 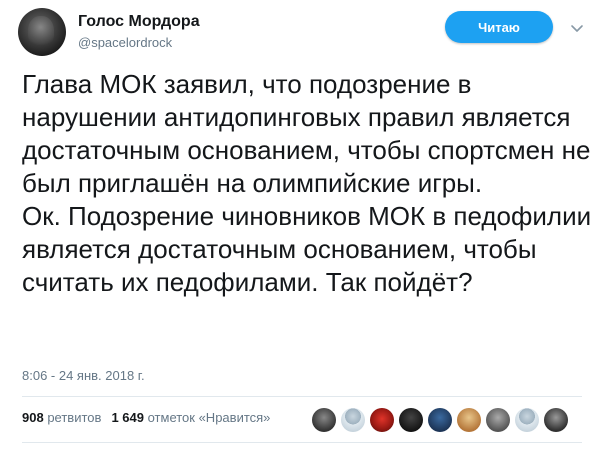 What do you see at coordinates (127, 417) in the screenshot?
I see `likes-count: 1 649` at bounding box center [127, 417].